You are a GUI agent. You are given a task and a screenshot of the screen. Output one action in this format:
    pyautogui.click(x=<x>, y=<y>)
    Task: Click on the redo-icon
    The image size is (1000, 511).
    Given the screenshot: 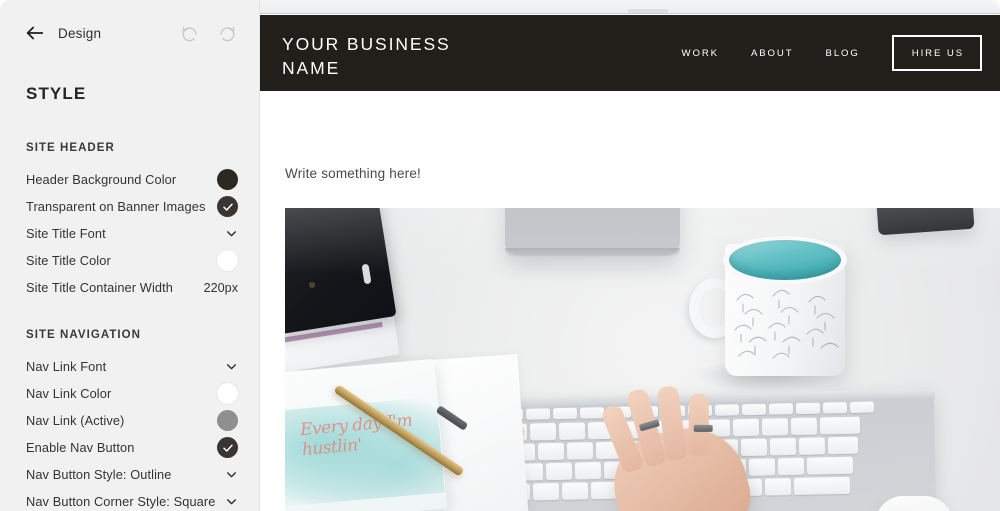 What is the action you would take?
    pyautogui.click(x=227, y=33)
    